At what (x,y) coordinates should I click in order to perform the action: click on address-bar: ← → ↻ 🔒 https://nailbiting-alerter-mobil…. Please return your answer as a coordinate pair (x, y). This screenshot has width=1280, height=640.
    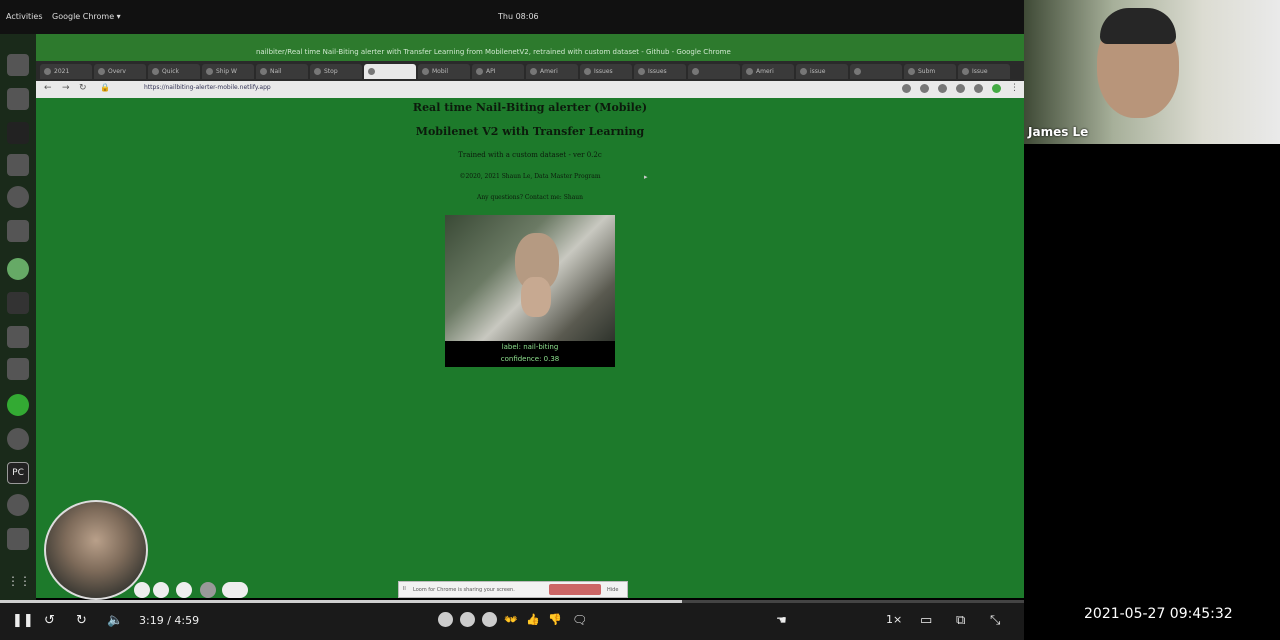
    Looking at the image, I should click on (530, 90).